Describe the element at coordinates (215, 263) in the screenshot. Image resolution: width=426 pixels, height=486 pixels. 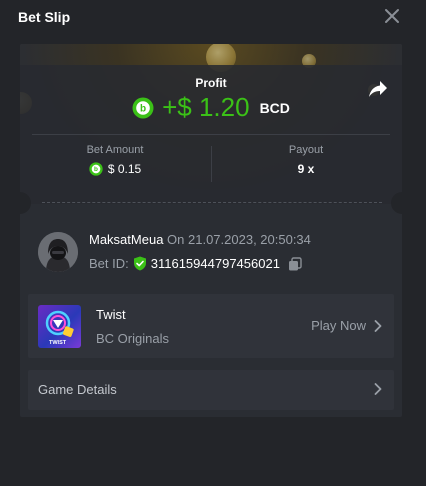
I see `bet-id-value: 311615944797456021` at that location.